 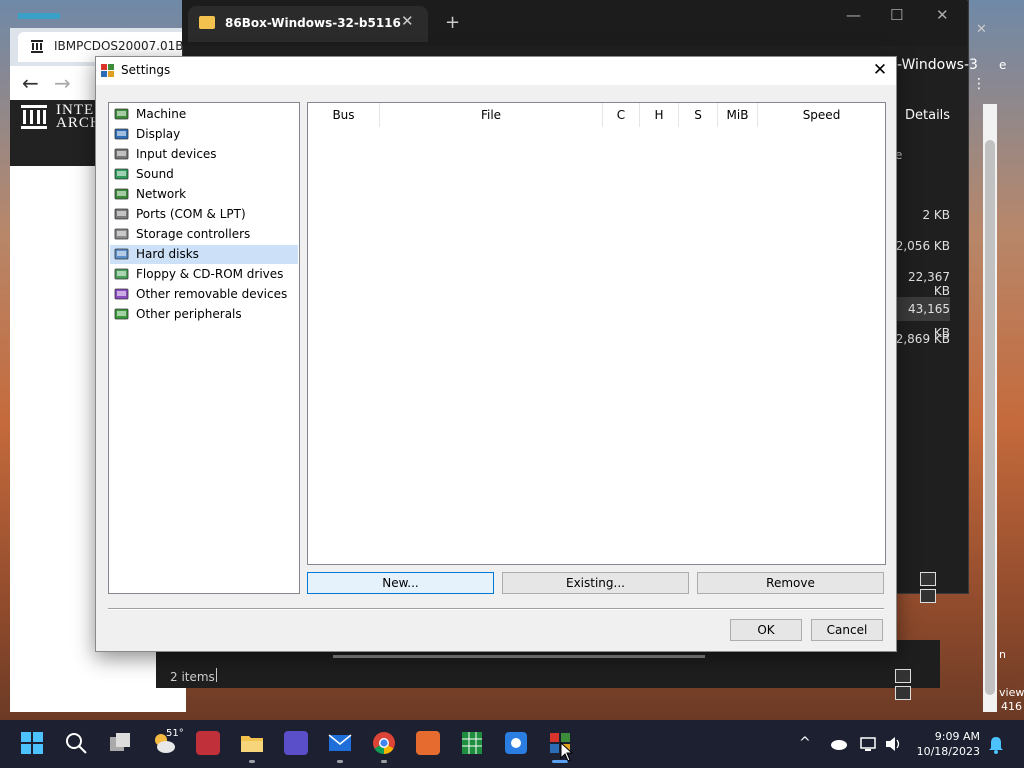 I want to click on onedrive-icon, so click(x=838, y=744).